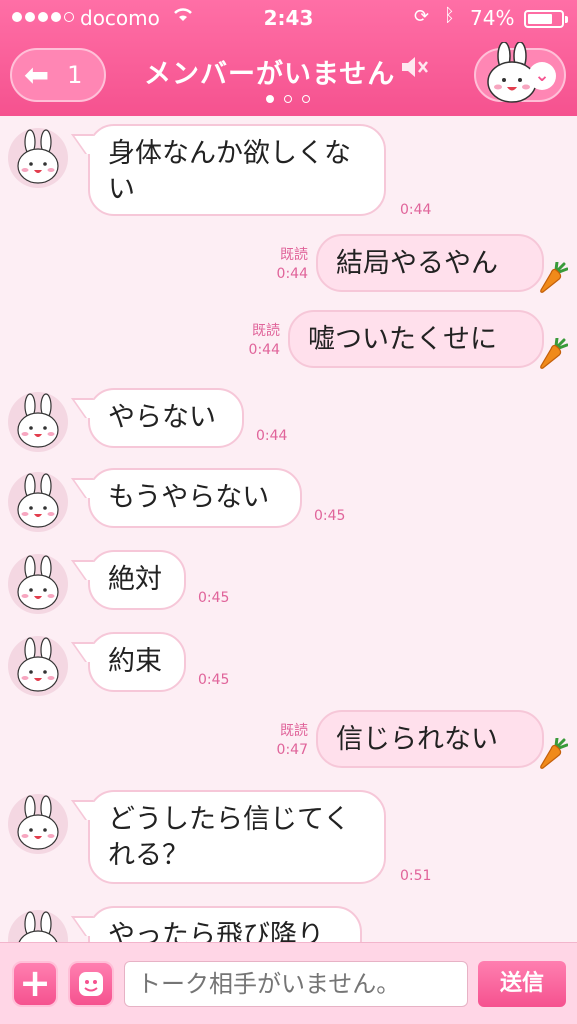  I want to click on outgoing-message: 結局やるやん 既読 0:44, so click(288, 263).